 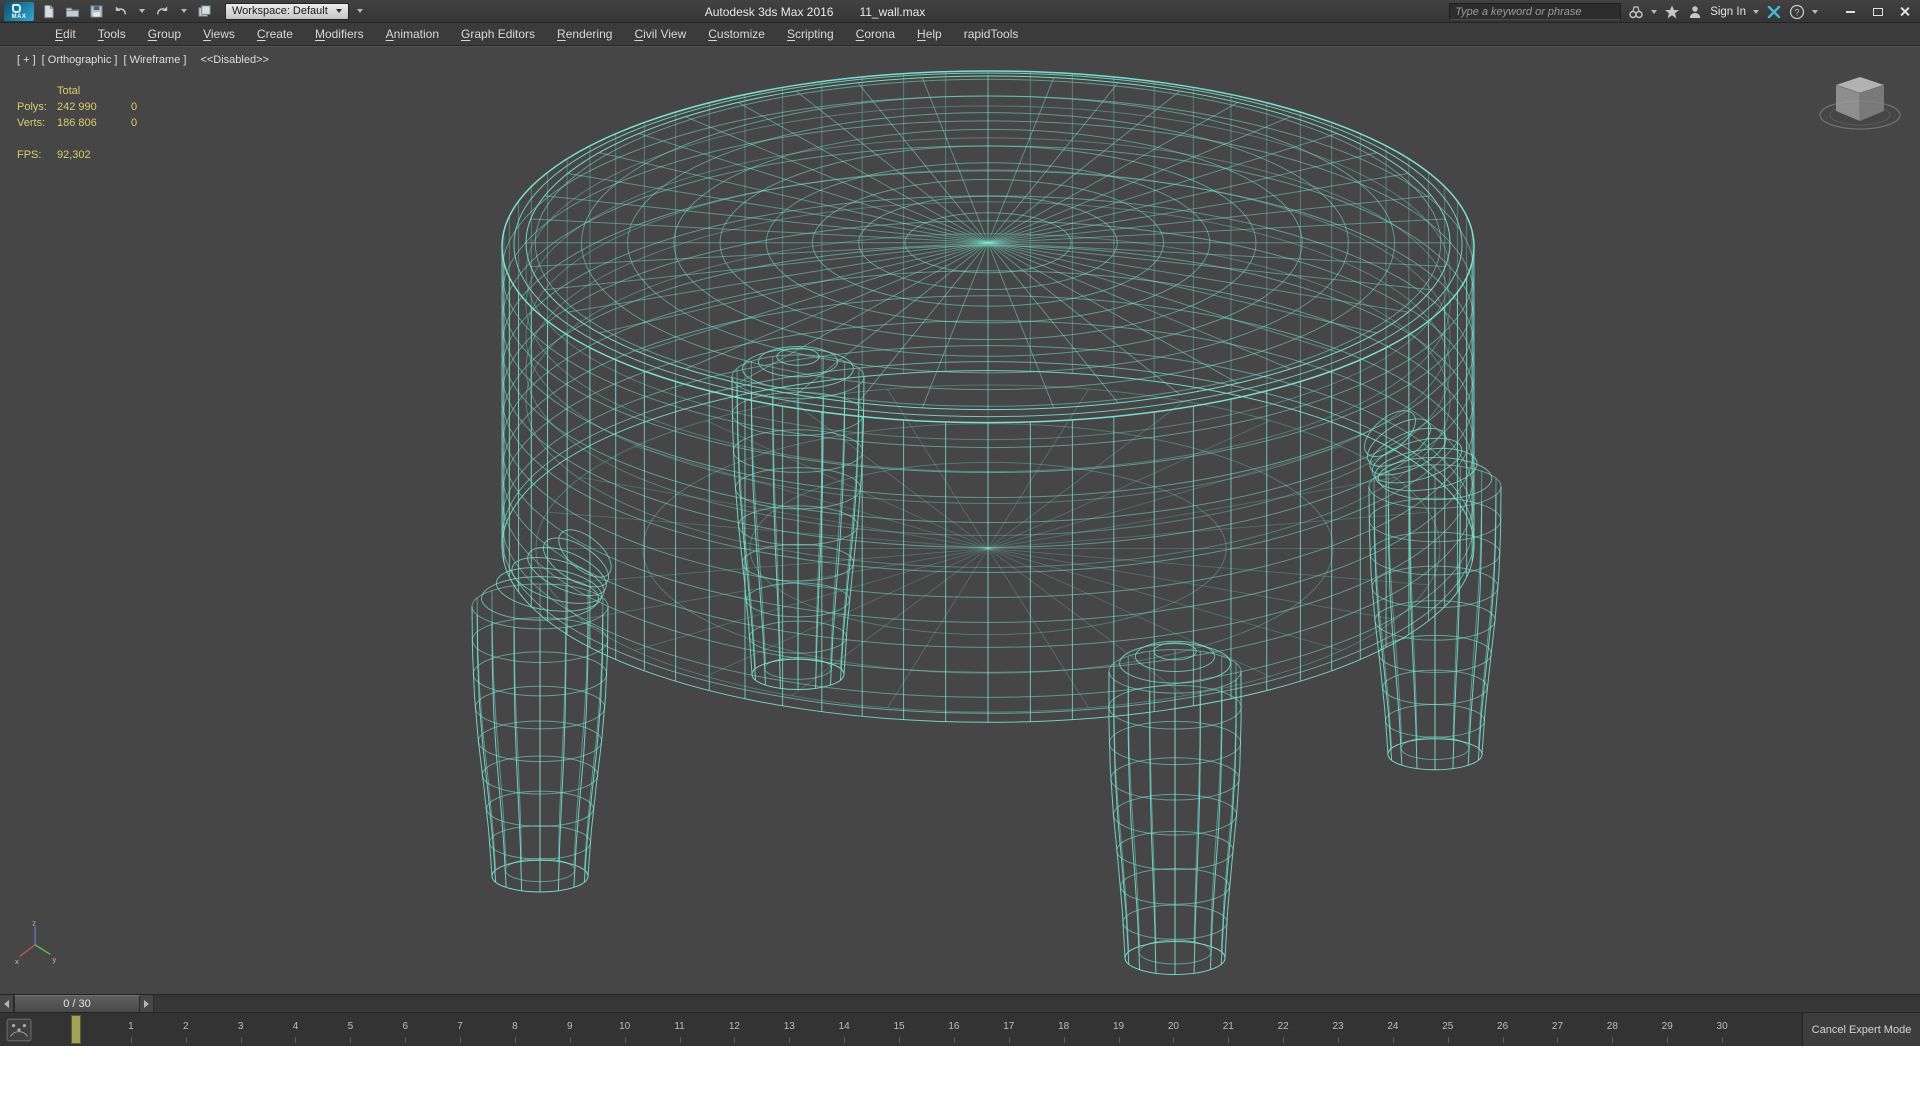 I want to click on user-icon, so click(x=1695, y=12).